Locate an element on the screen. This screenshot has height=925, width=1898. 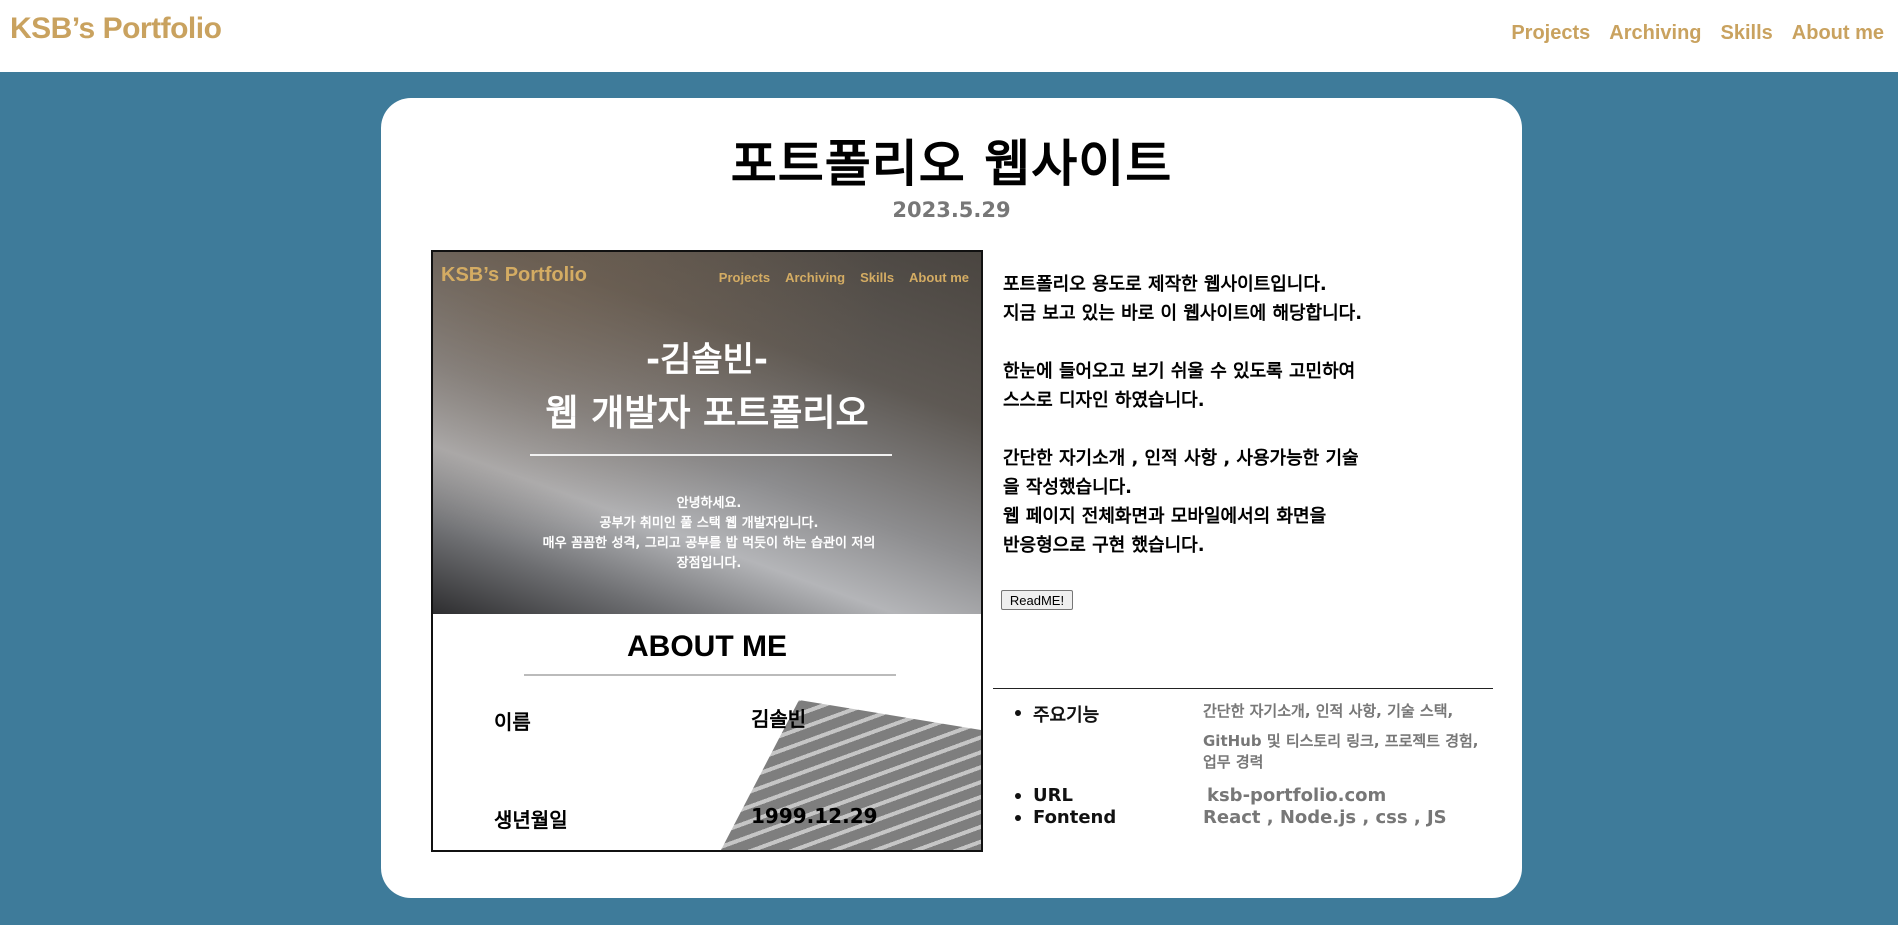
info-value-url: ksb-portfolio.com is located at coordinates (1362, 795).